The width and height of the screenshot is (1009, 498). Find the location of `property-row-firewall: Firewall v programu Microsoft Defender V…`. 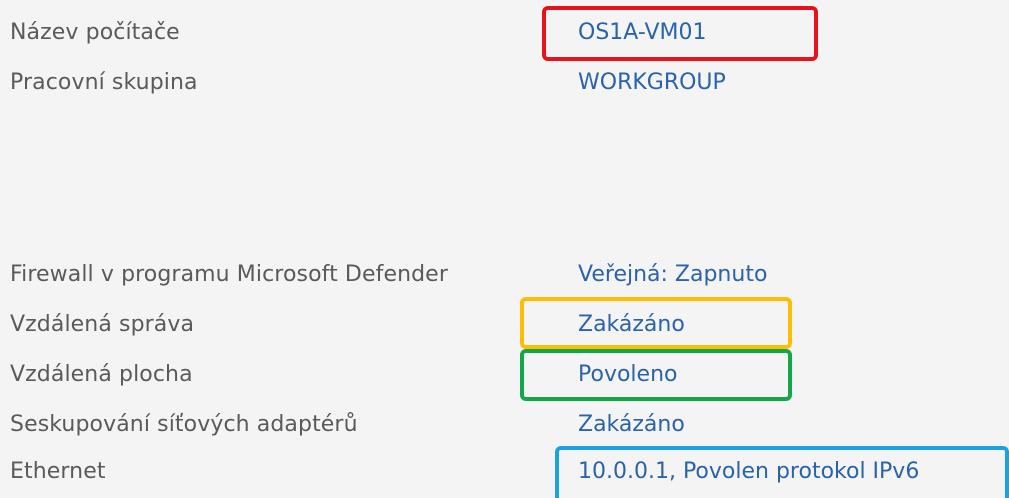

property-row-firewall: Firewall v programu Microsoft Defender V… is located at coordinates (504, 275).